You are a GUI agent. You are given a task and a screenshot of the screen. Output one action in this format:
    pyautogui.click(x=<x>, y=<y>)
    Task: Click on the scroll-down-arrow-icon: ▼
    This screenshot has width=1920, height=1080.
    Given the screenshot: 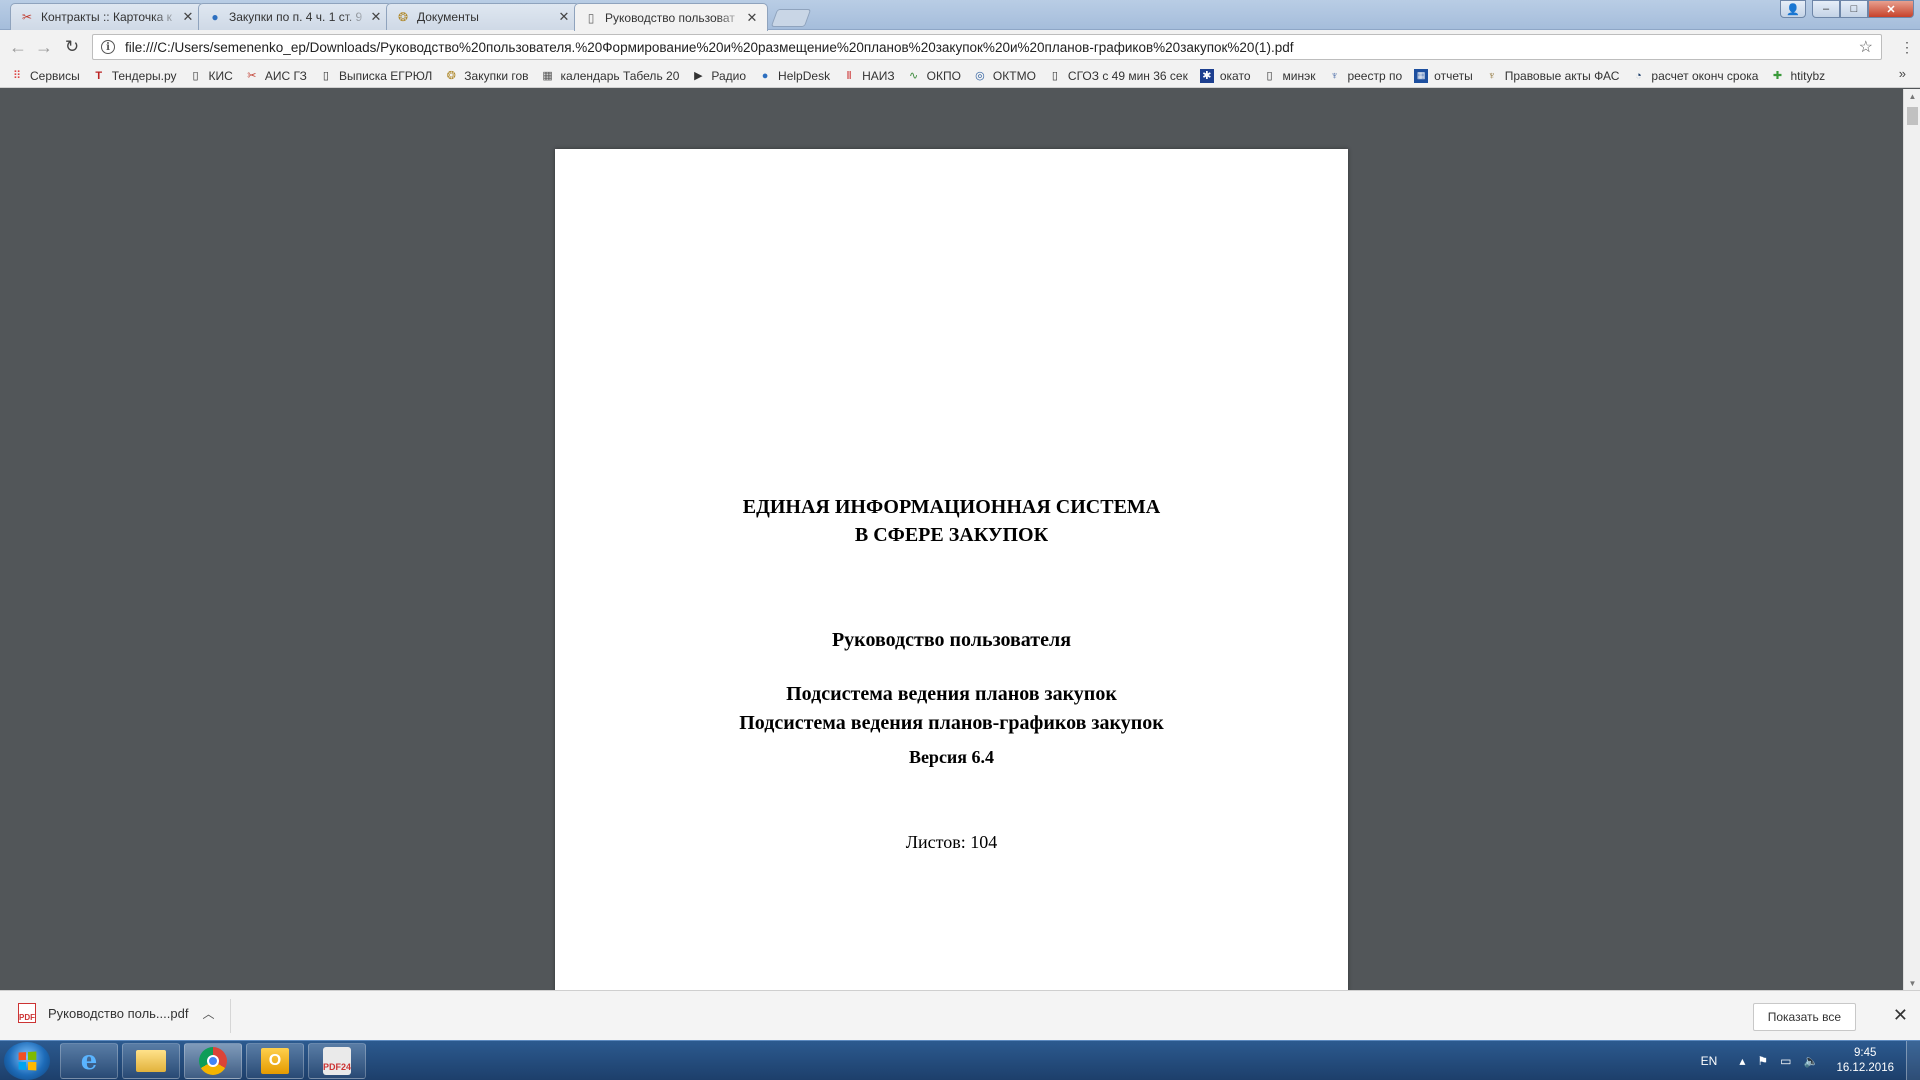 What is the action you would take?
    pyautogui.click(x=1912, y=983)
    